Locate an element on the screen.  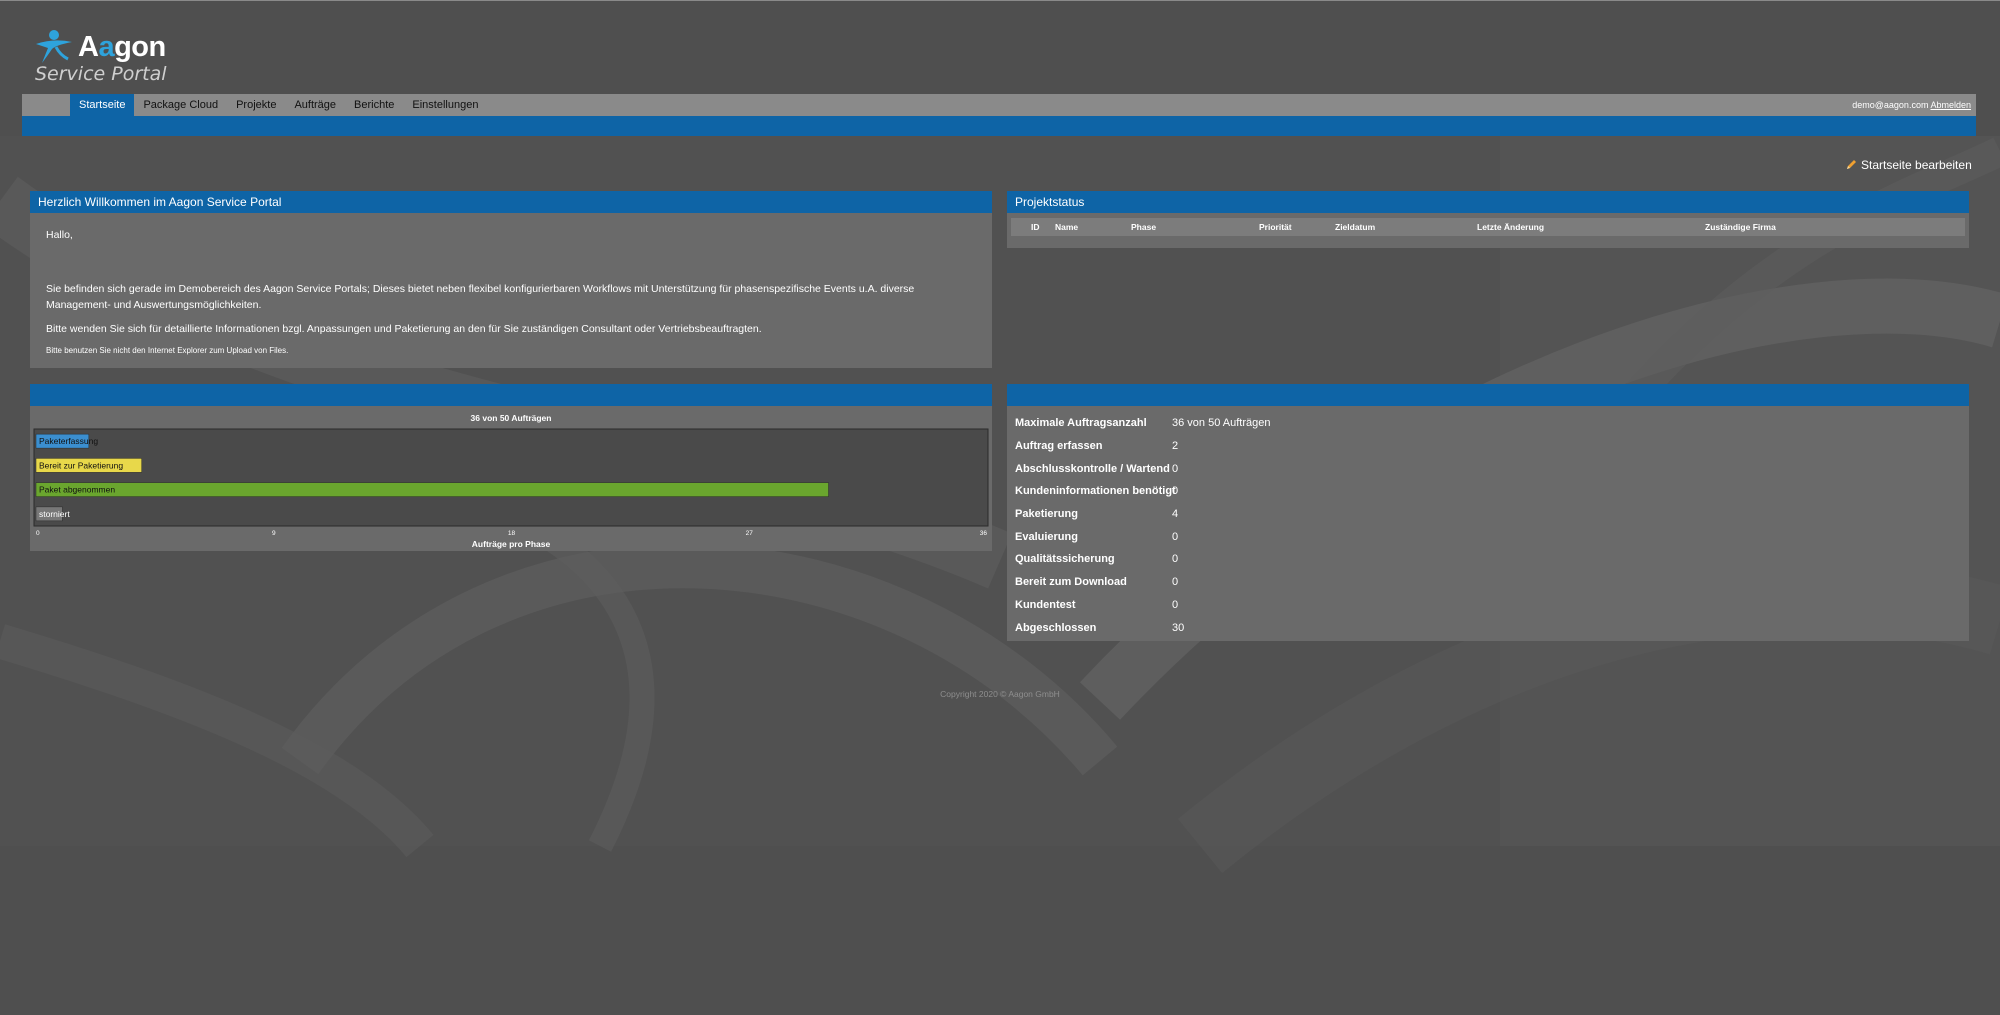
nav-item-package-cloud: Package Cloud is located at coordinates (180, 105).